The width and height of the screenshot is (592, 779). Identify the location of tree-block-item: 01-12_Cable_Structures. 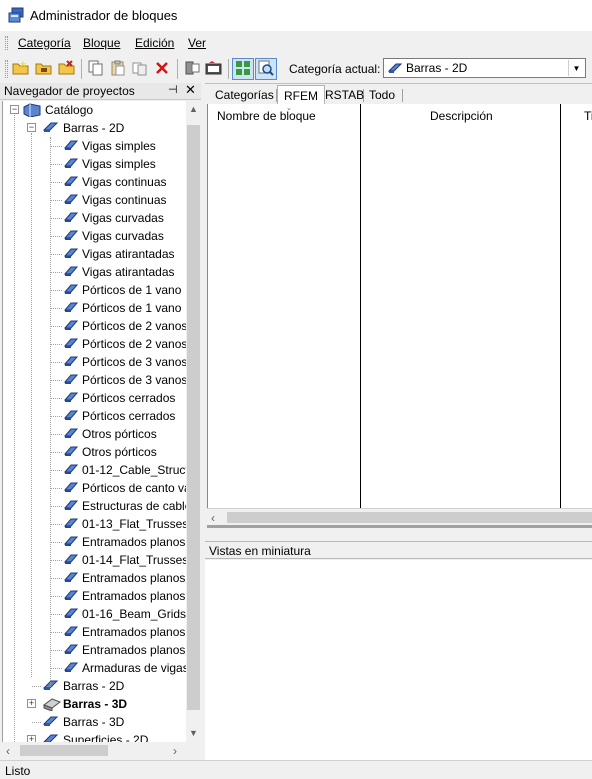
(94, 470).